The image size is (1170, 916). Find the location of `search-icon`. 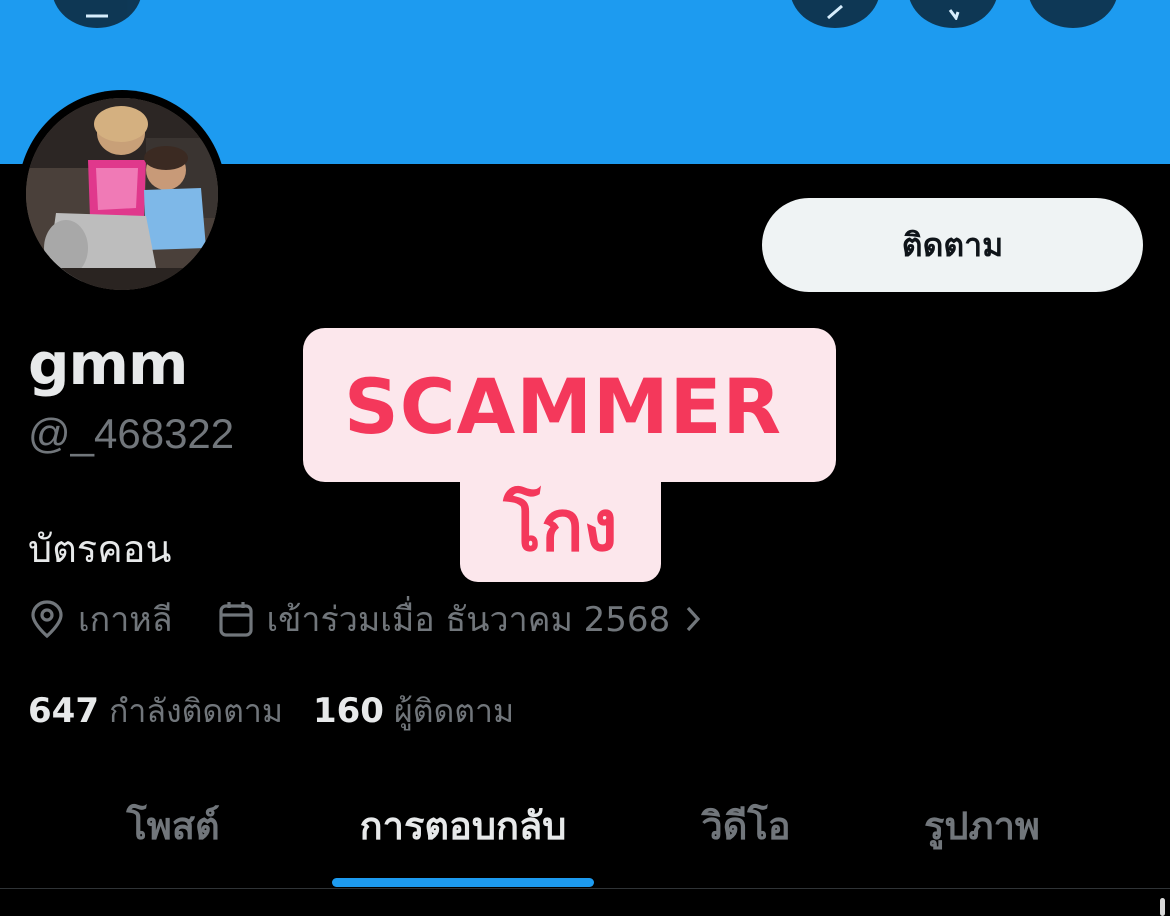

search-icon is located at coordinates (954, 14).